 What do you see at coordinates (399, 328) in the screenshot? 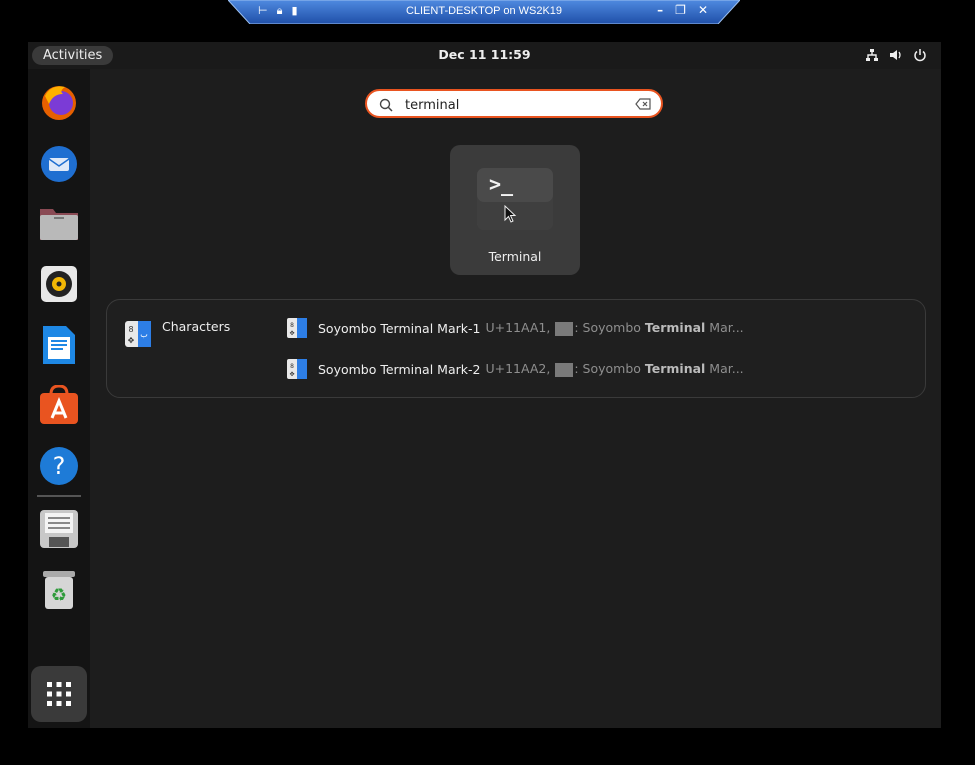
I see `character-name: Soyombo Terminal Mark-1` at bounding box center [399, 328].